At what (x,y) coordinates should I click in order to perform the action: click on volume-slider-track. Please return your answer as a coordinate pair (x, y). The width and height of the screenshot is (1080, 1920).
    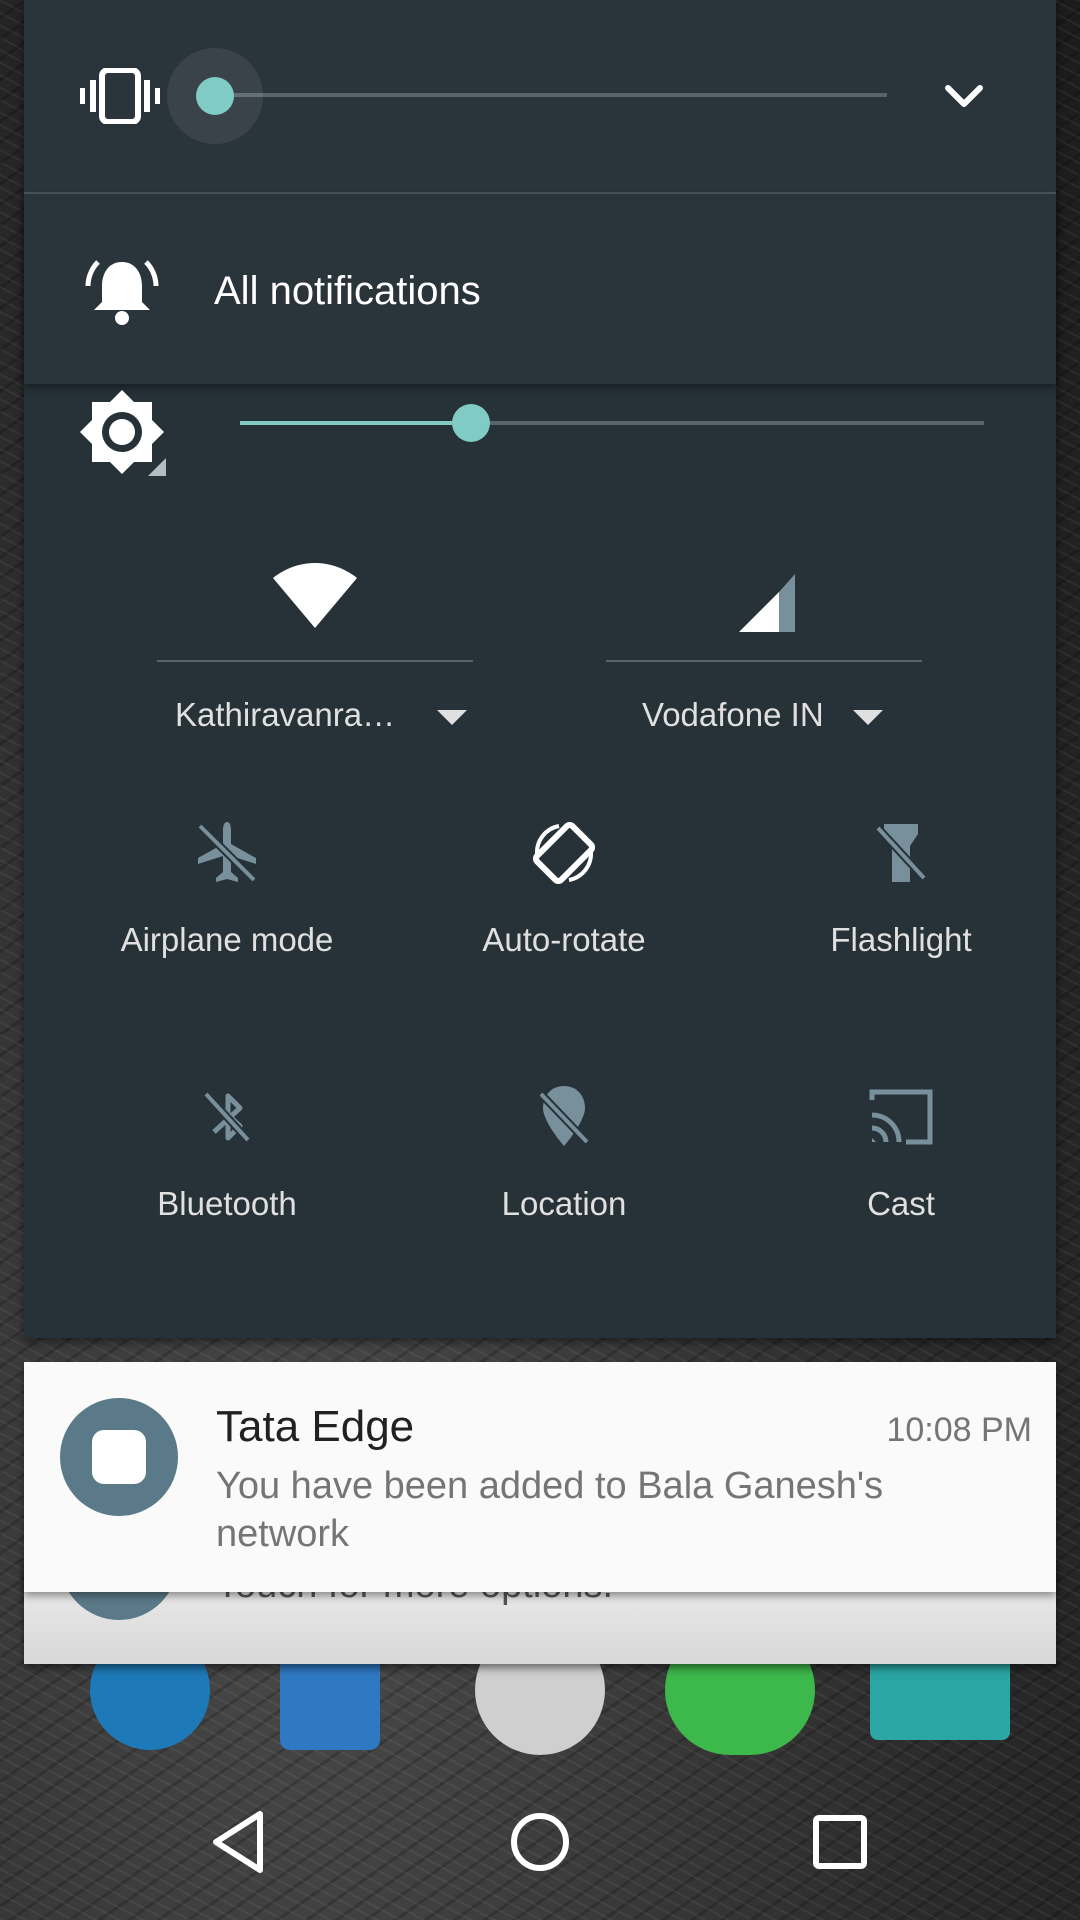
    Looking at the image, I should click on (551, 95).